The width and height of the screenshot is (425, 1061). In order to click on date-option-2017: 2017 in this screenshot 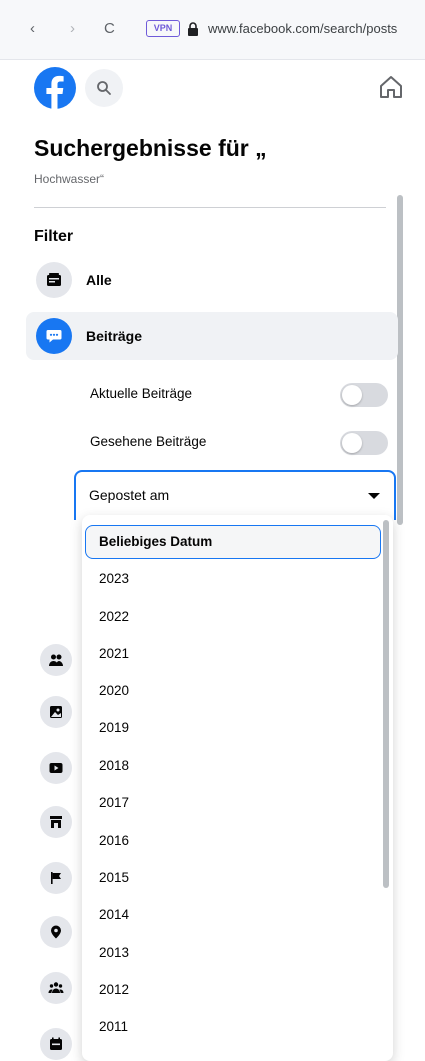, I will do `click(233, 803)`.